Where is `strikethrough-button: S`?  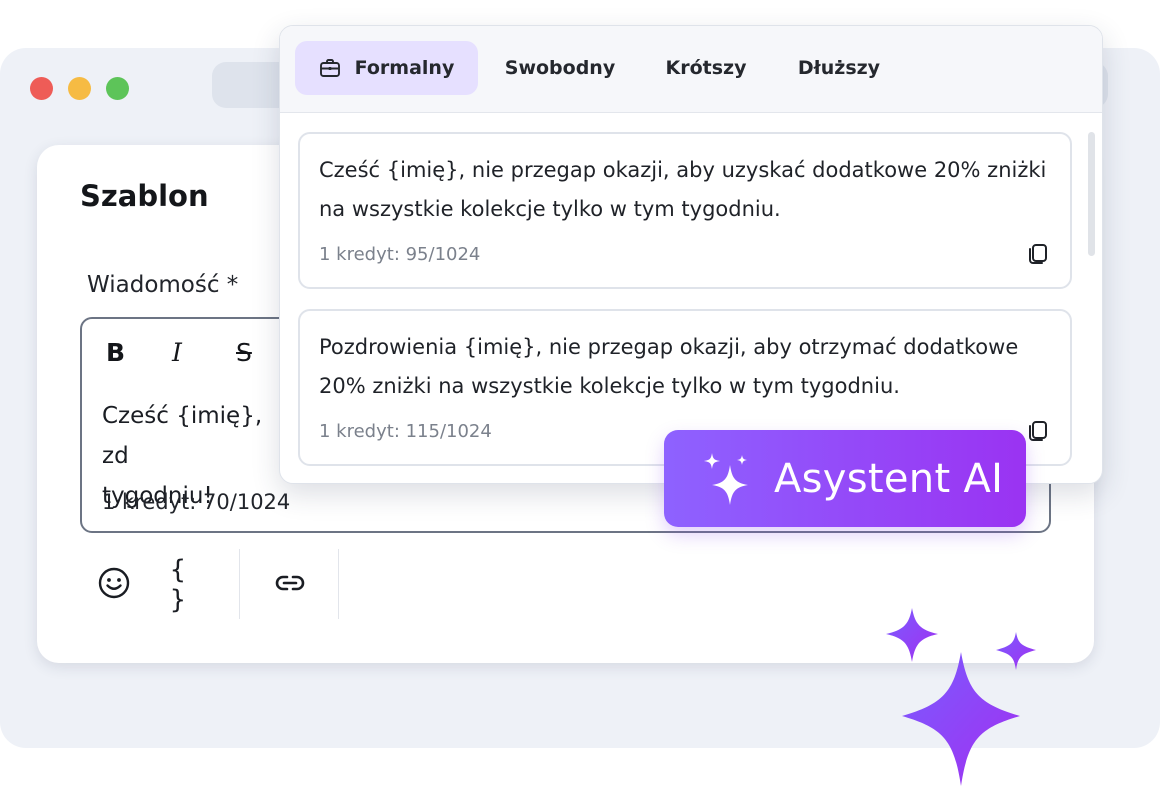 strikethrough-button: S is located at coordinates (244, 352).